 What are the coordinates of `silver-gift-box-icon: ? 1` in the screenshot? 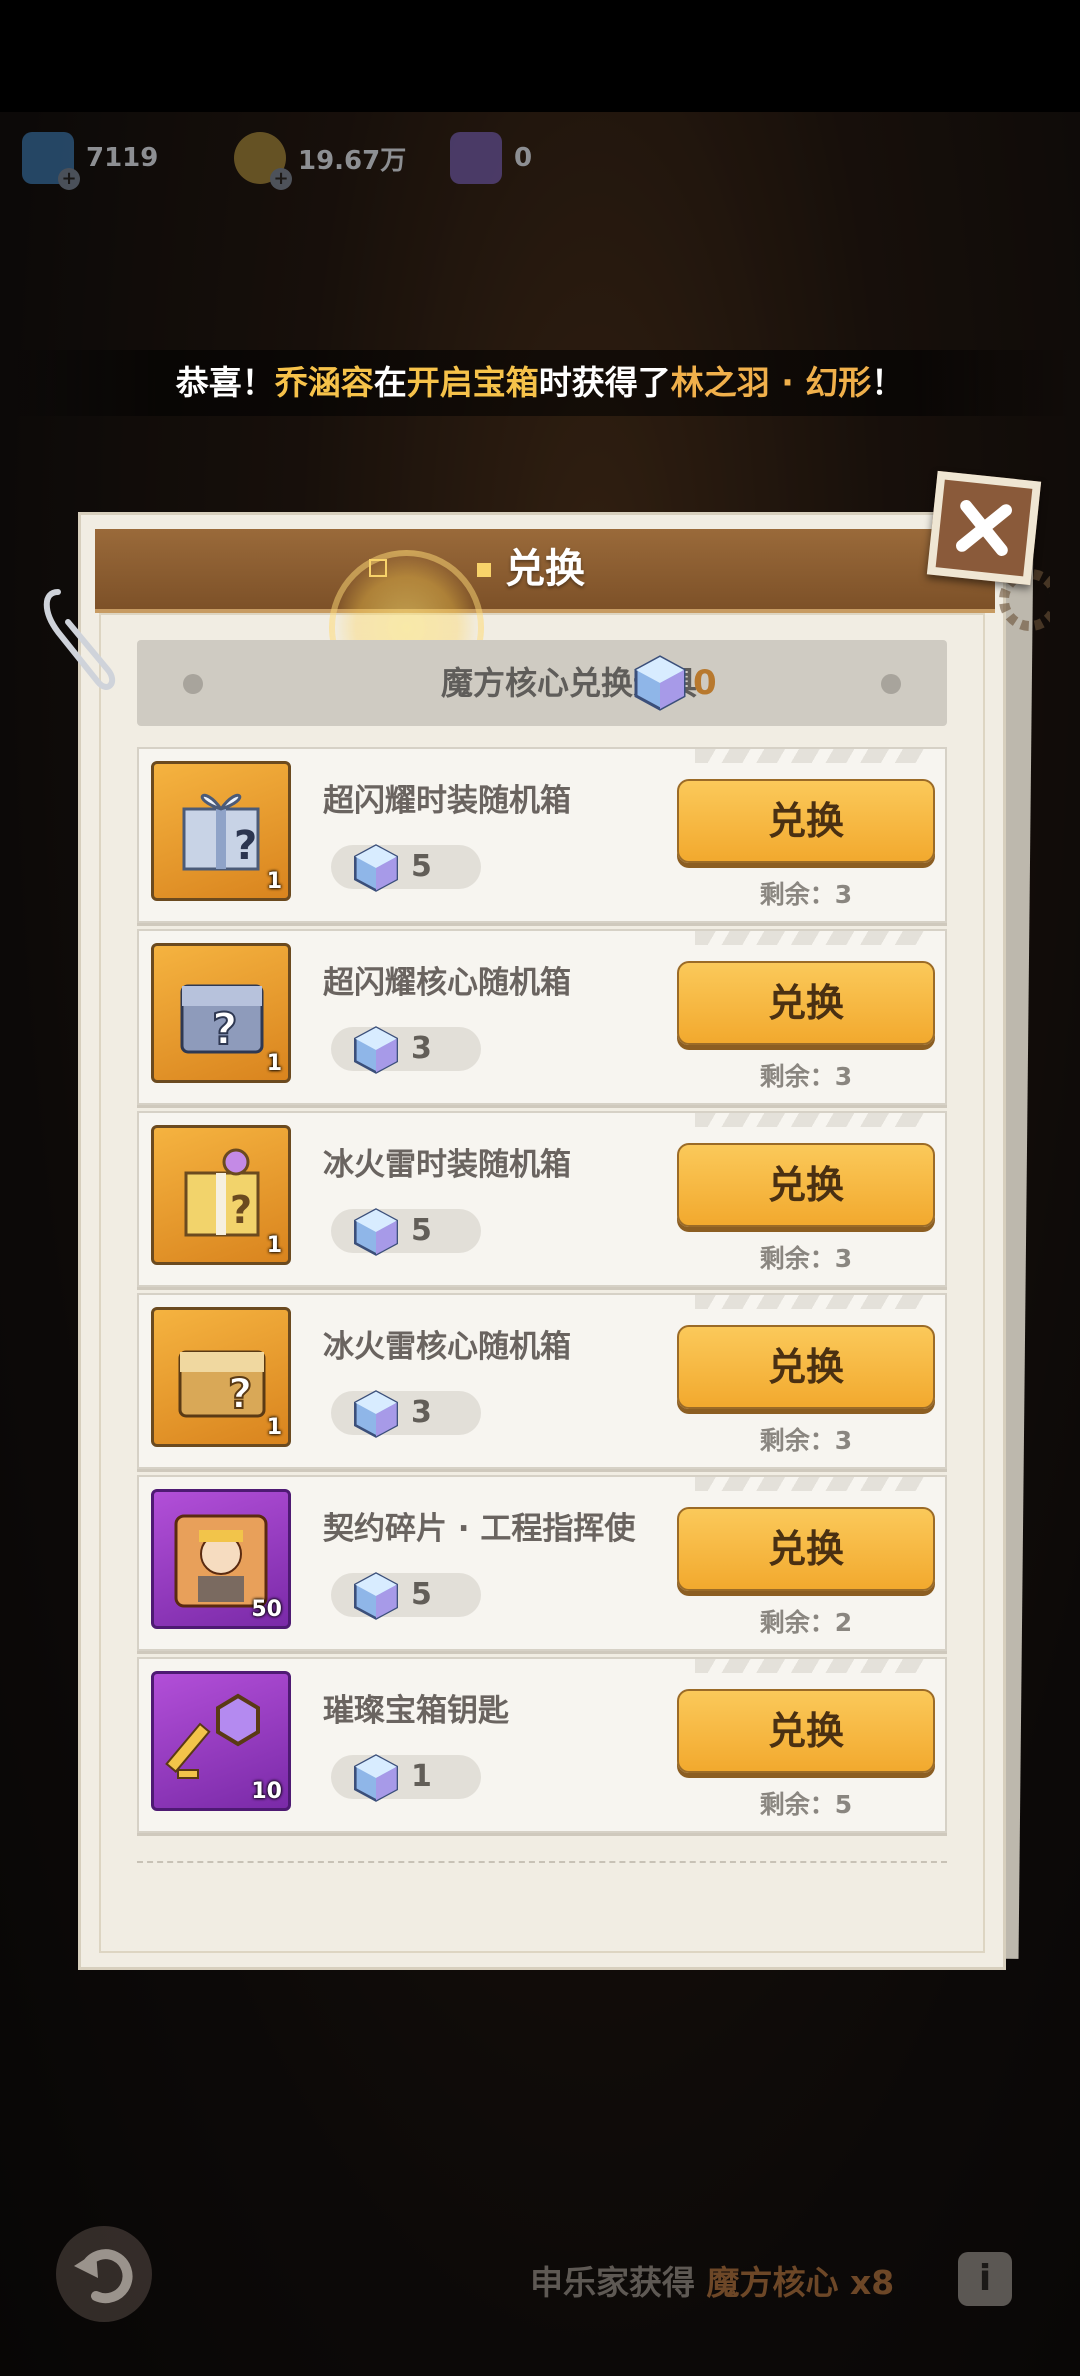 It's located at (221, 831).